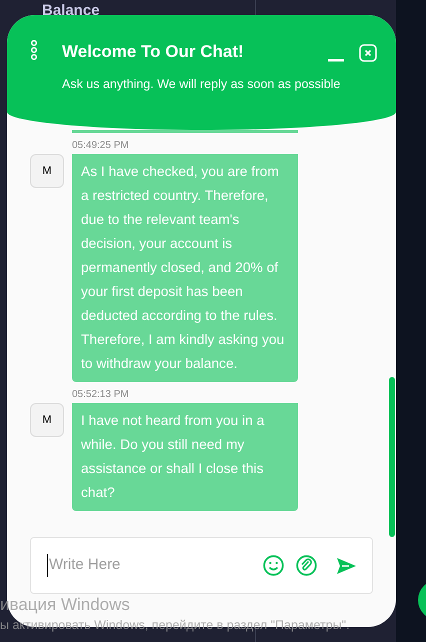  I want to click on message-field: Write Here, so click(149, 565).